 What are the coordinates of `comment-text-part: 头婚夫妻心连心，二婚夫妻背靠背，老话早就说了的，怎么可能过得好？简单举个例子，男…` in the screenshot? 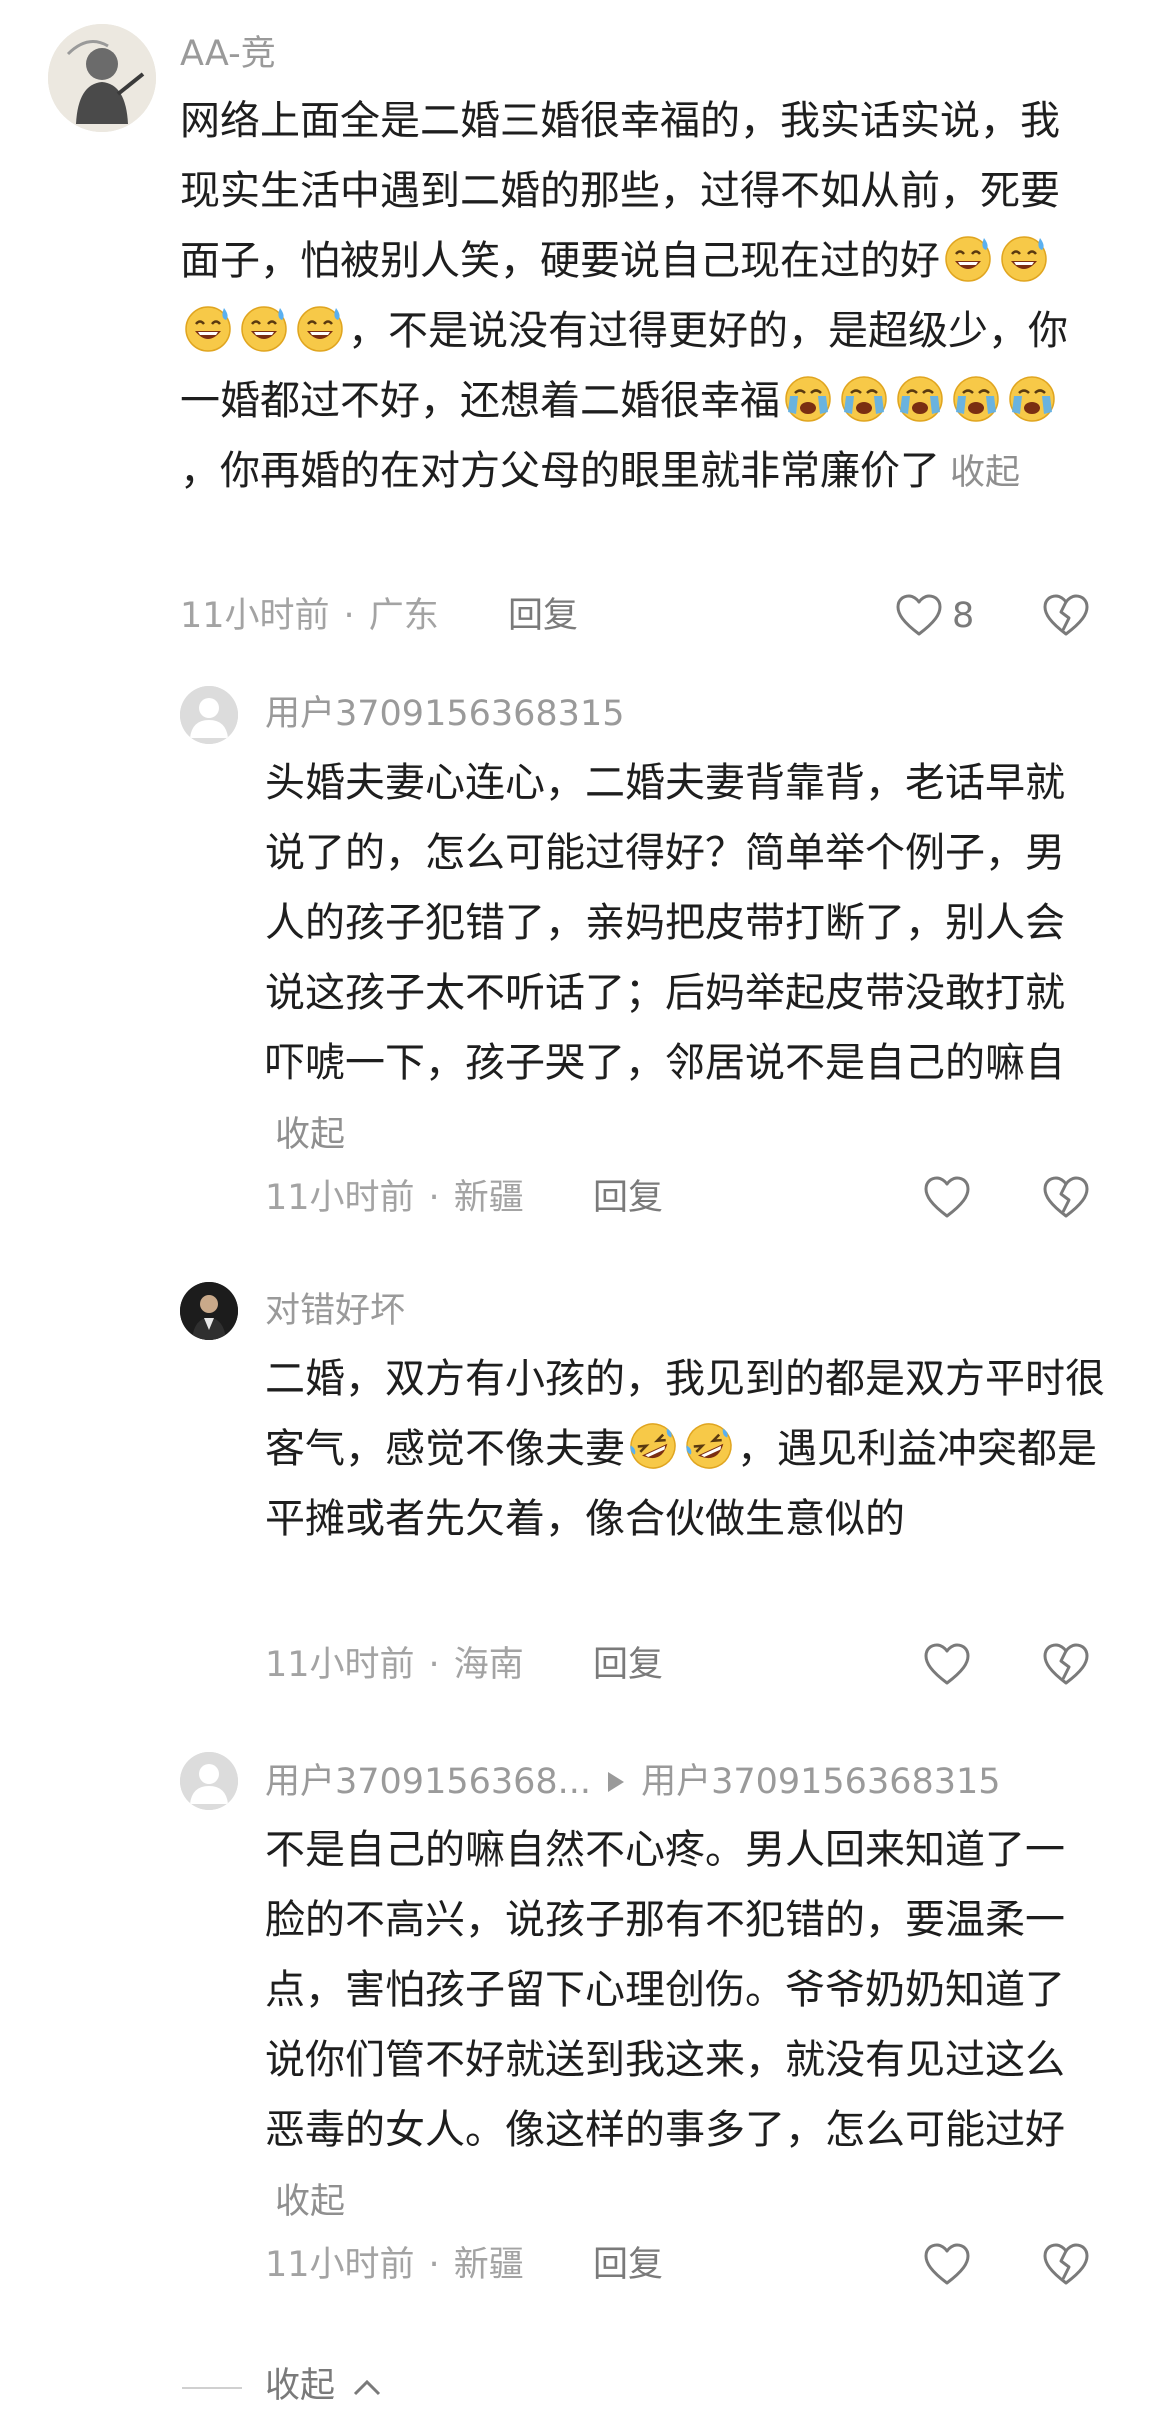 It's located at (665, 923).